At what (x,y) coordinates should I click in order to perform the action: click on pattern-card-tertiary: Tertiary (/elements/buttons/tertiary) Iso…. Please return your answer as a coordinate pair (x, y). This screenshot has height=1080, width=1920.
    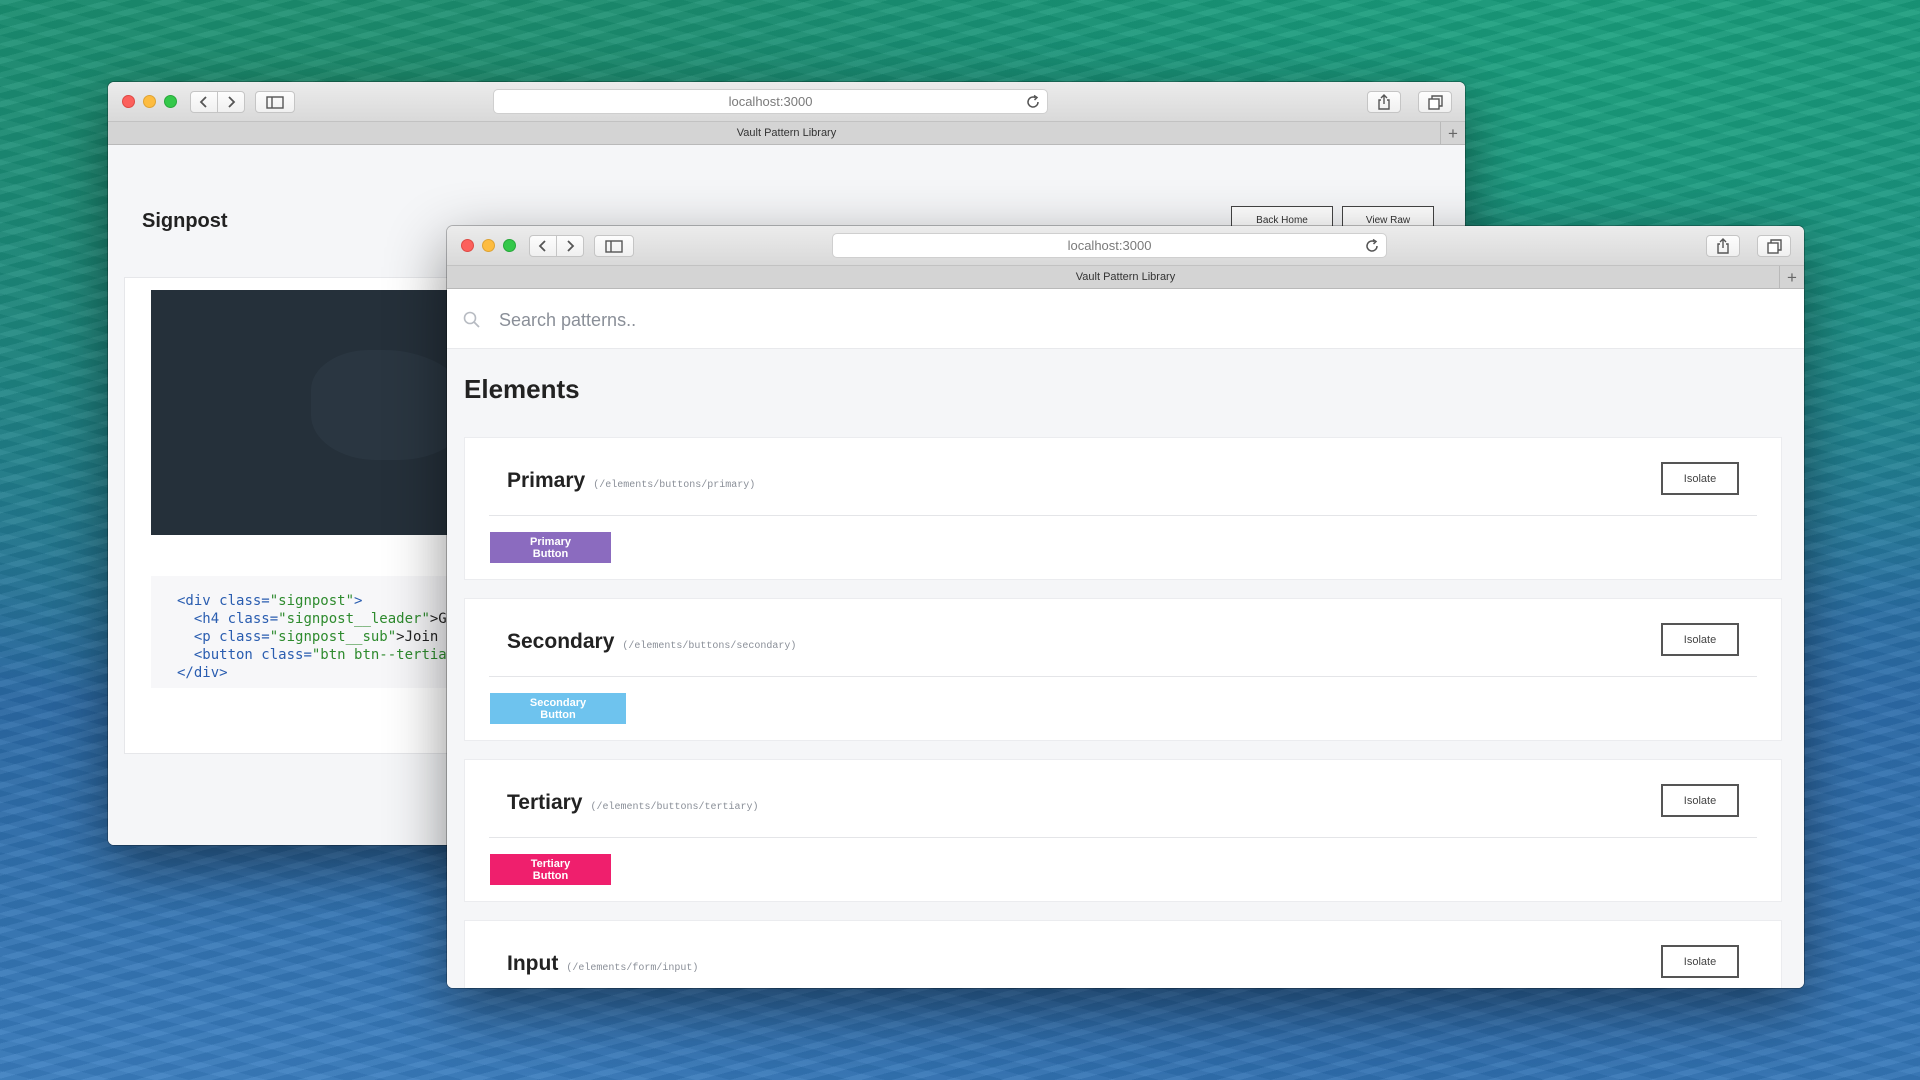
    Looking at the image, I should click on (1123, 830).